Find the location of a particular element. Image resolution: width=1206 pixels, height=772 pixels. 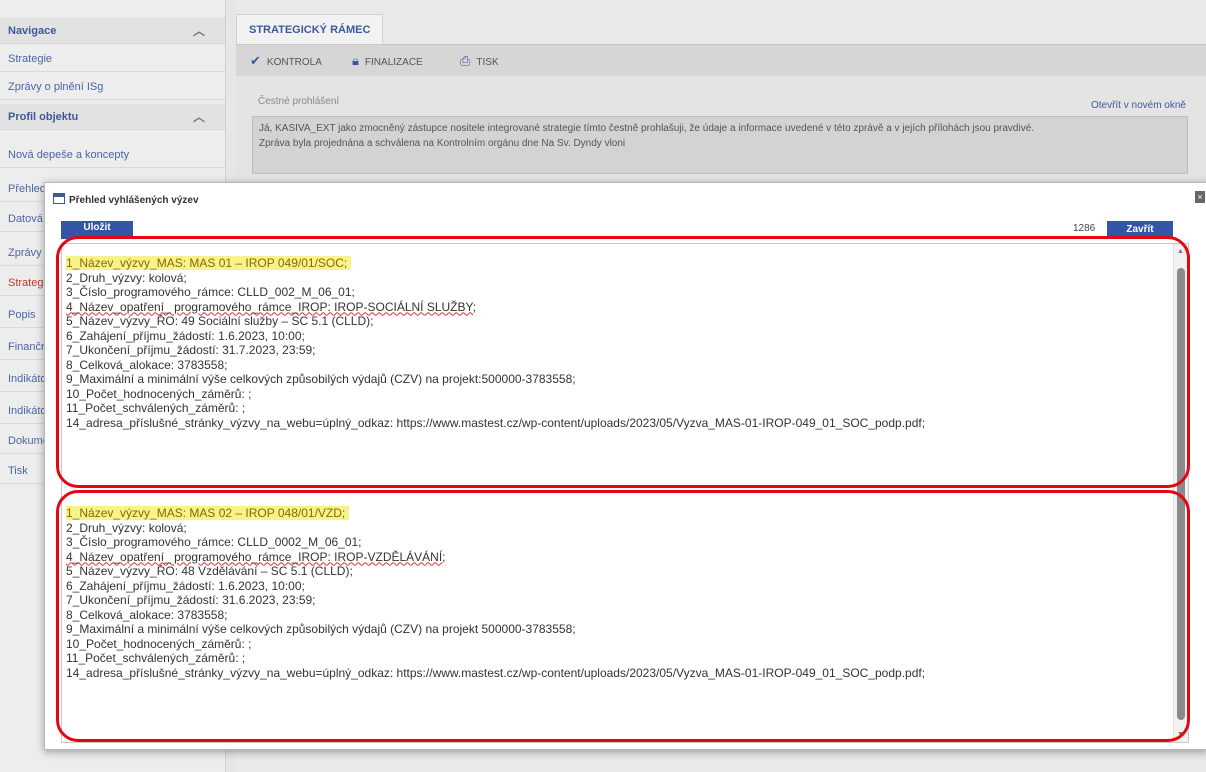

check-label: KONTROLA is located at coordinates (294, 62).